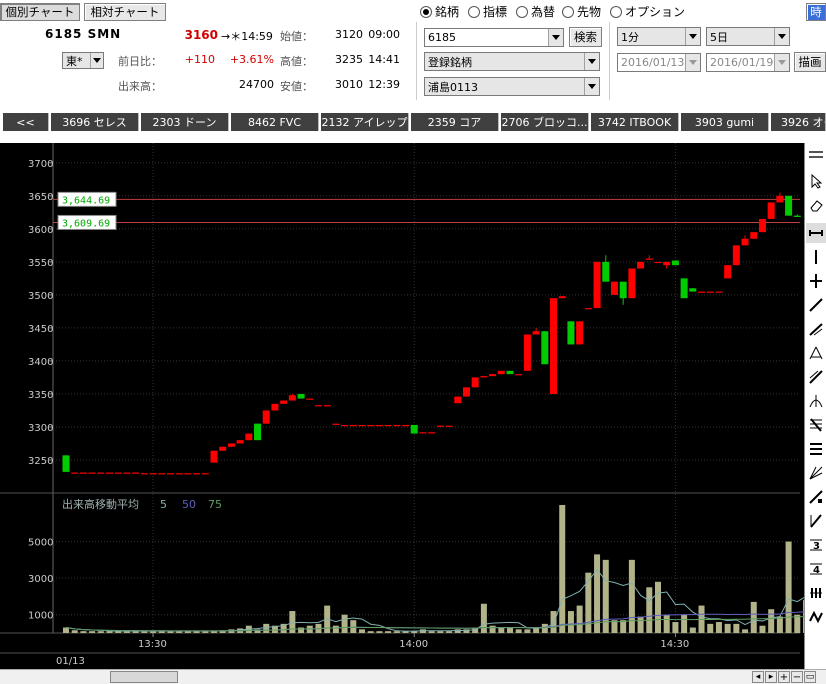 The width and height of the screenshot is (826, 684). Describe the element at coordinates (247, 36) in the screenshot. I see `price-time: →＊14:59` at that location.